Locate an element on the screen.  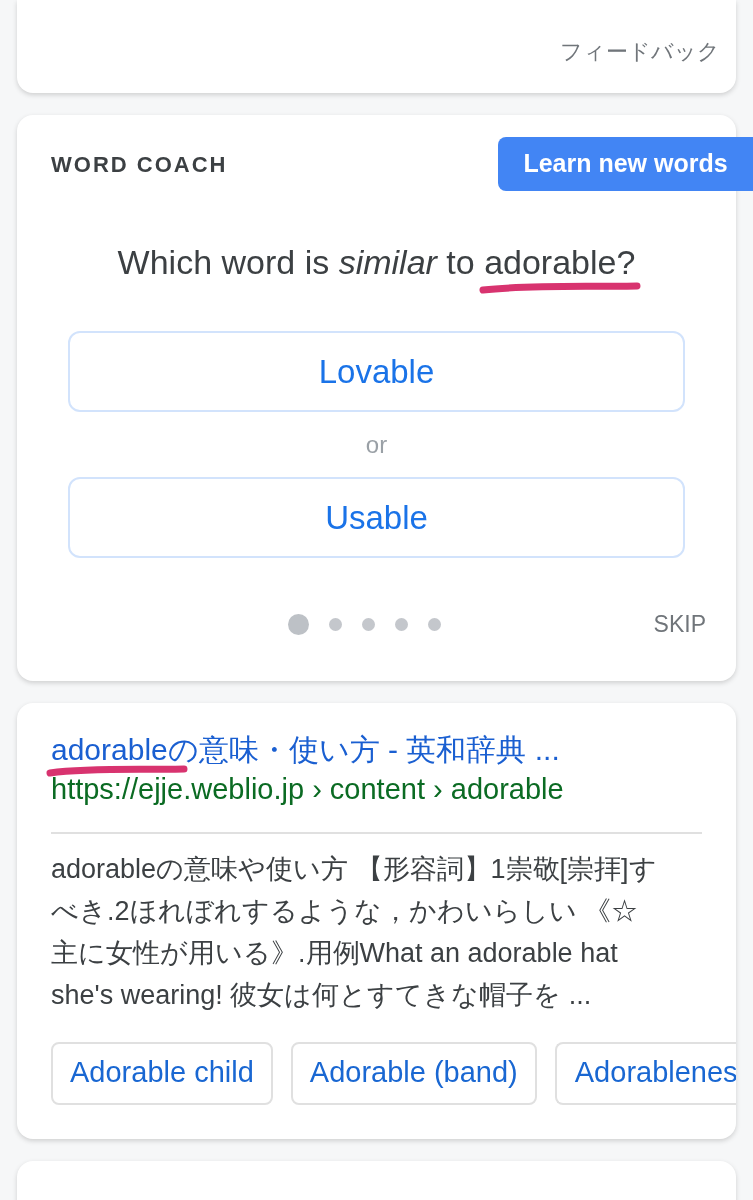
result-url: https://ejje.weblio.jp › content › adorable is located at coordinates (308, 788).